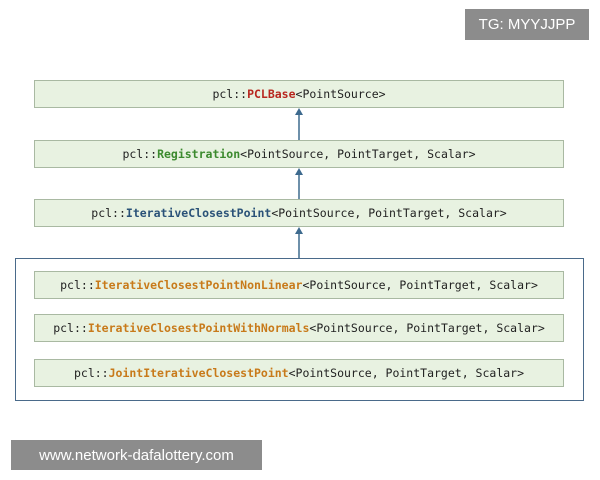  What do you see at coordinates (299, 124) in the screenshot?
I see `arrow-registration-to-pclbase` at bounding box center [299, 124].